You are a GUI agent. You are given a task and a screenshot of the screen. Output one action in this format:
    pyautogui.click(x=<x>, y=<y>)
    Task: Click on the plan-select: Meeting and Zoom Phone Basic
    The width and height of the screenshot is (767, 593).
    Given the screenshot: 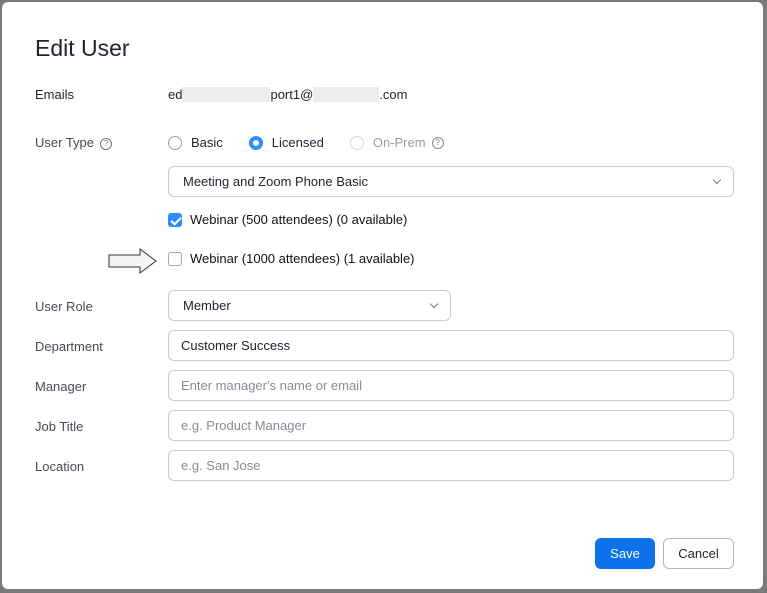 What is the action you would take?
    pyautogui.click(x=451, y=181)
    